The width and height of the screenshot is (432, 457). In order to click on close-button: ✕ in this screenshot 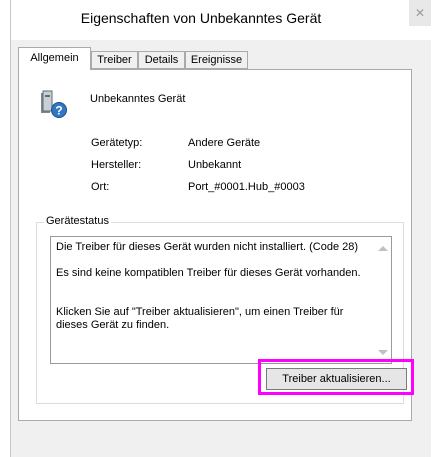, I will do `click(420, 13)`.